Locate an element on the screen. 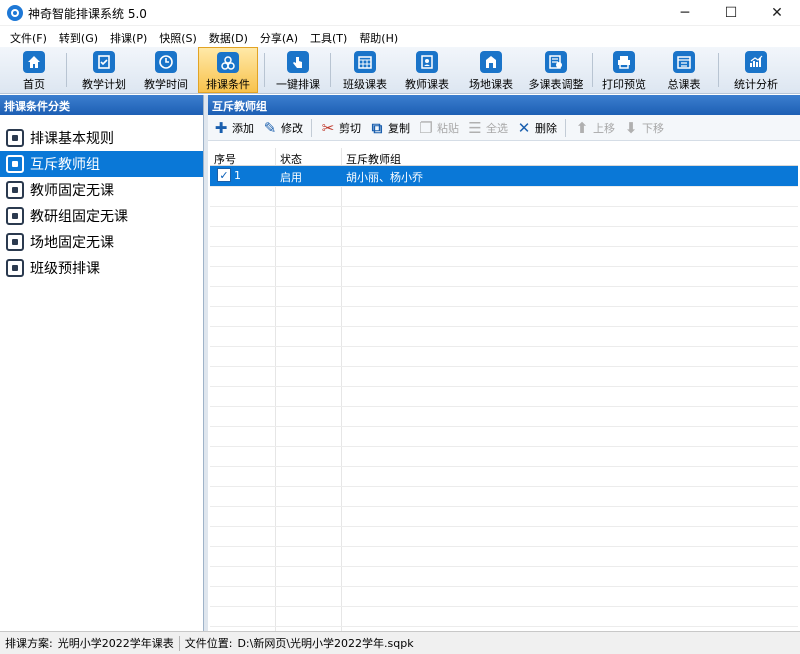 This screenshot has width=800, height=654. building-icon is located at coordinates (491, 62).